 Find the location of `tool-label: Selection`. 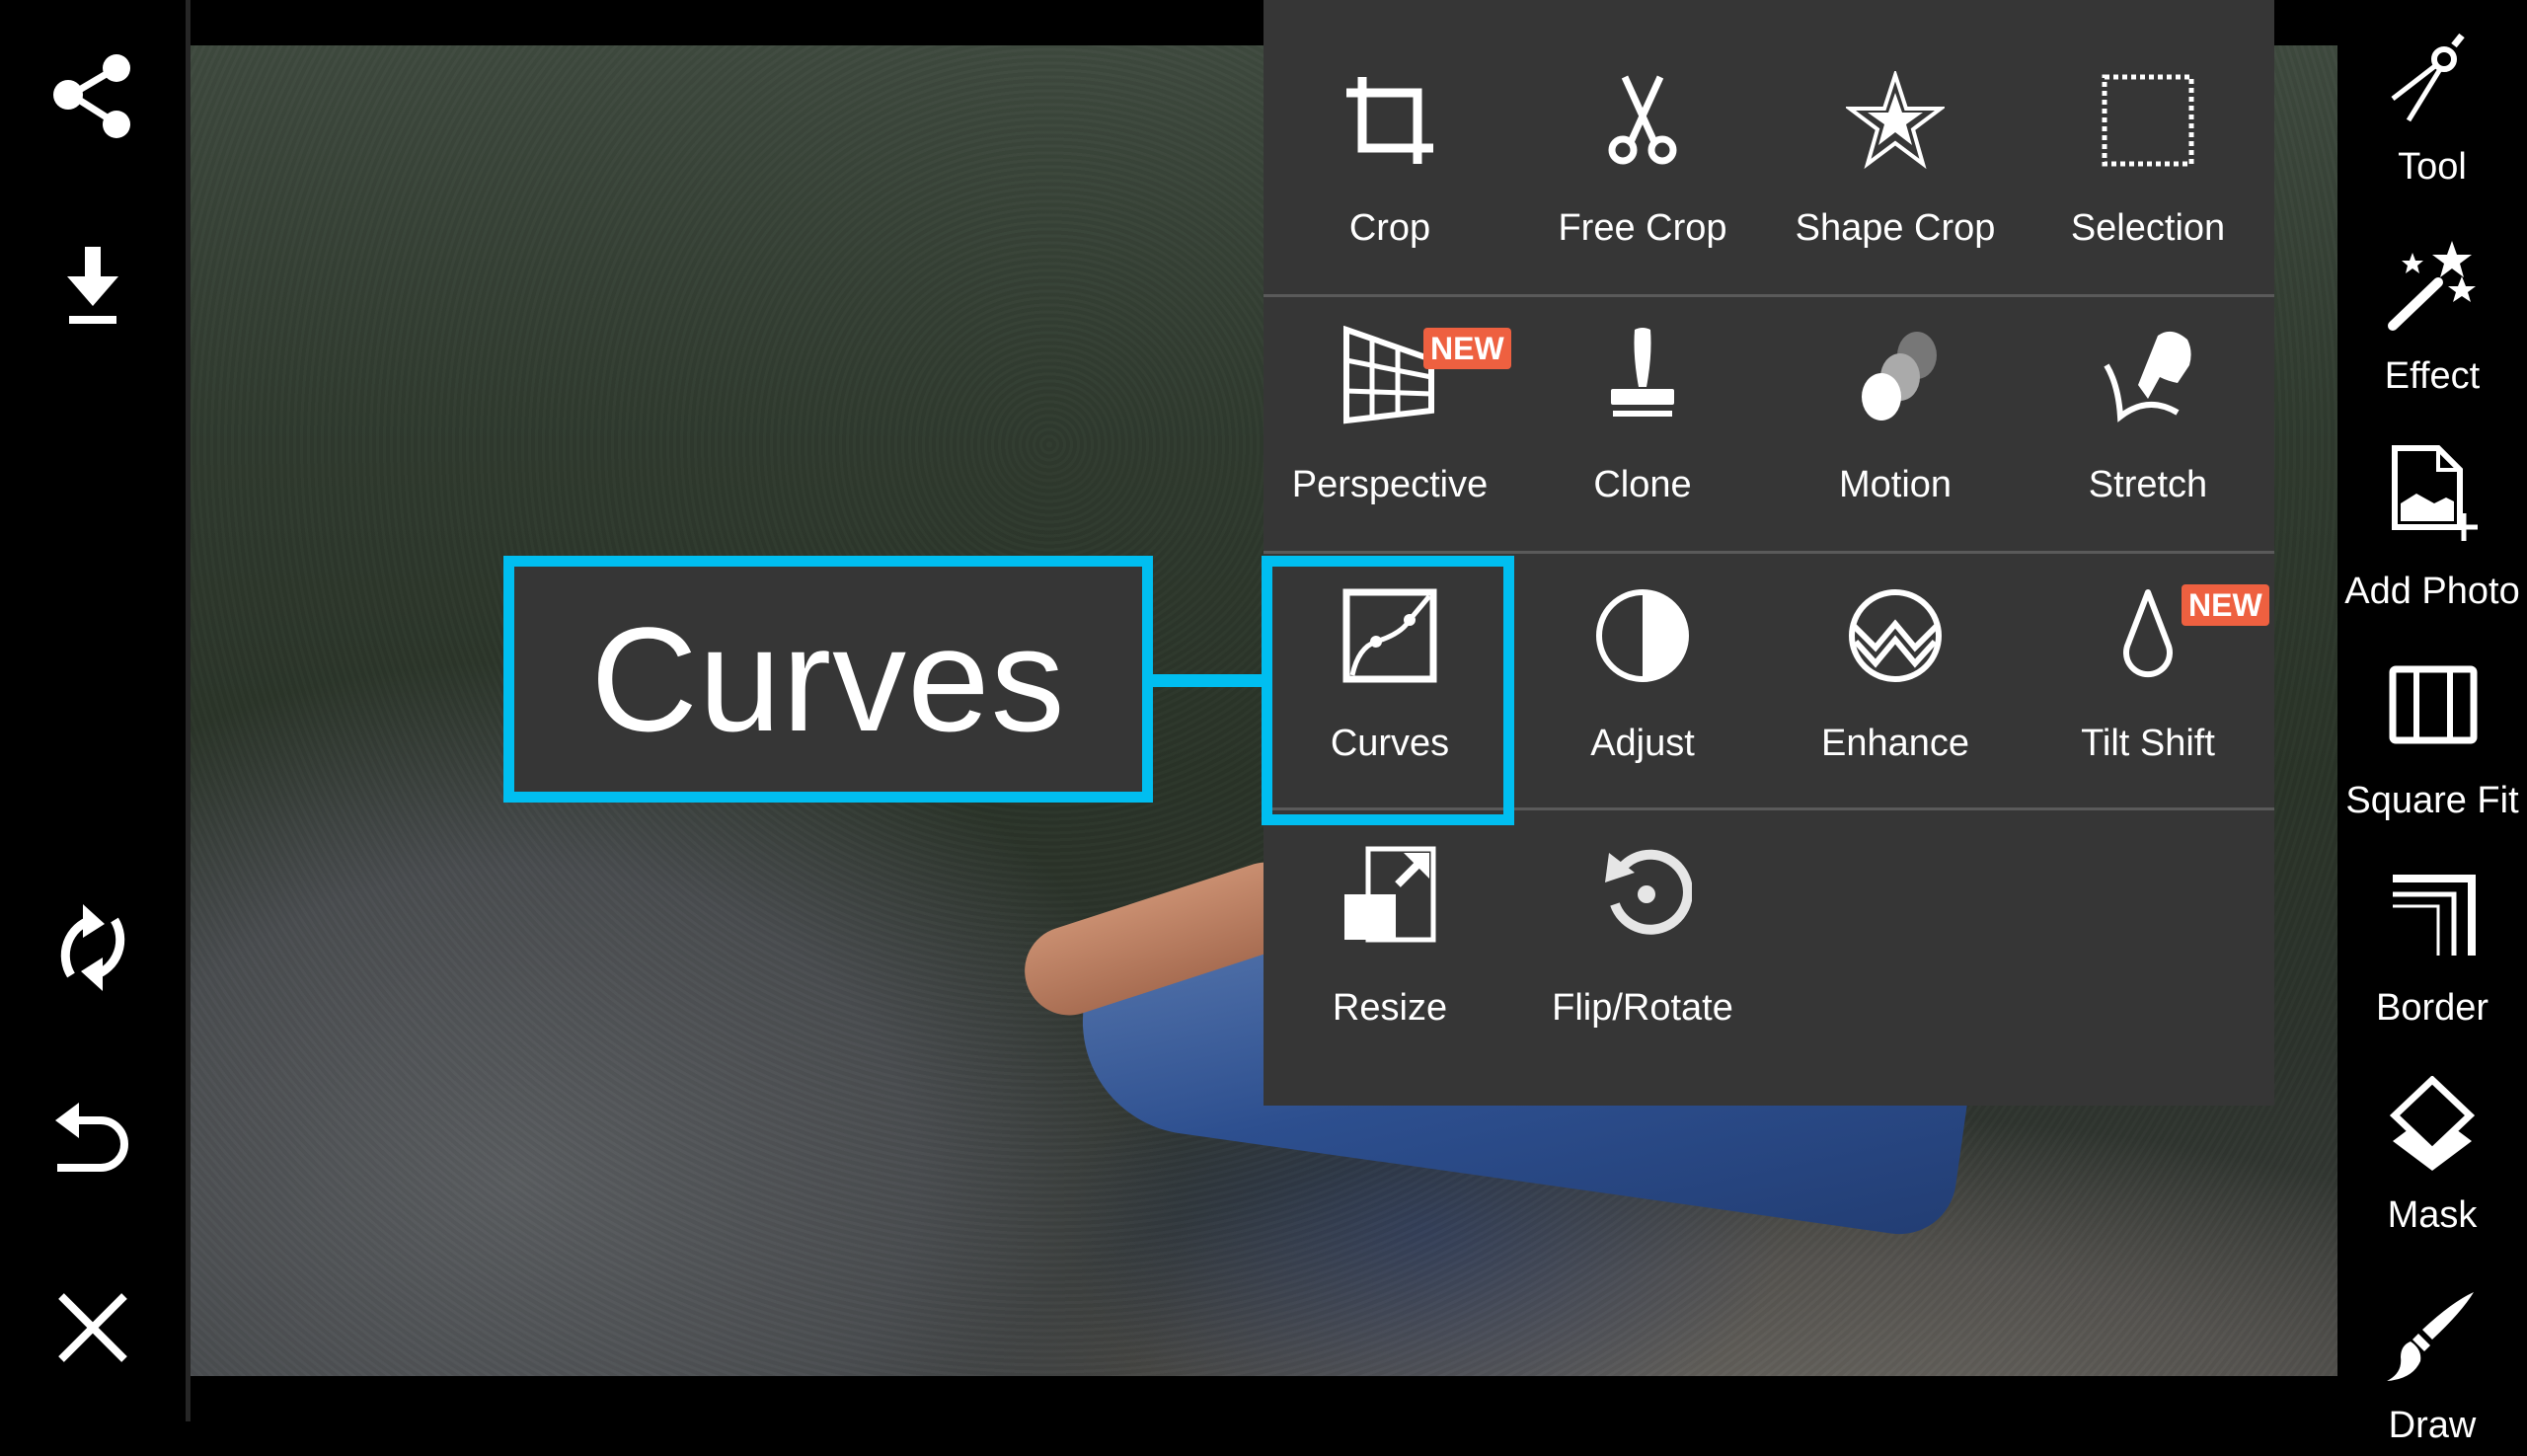

tool-label: Selection is located at coordinates (2148, 228).